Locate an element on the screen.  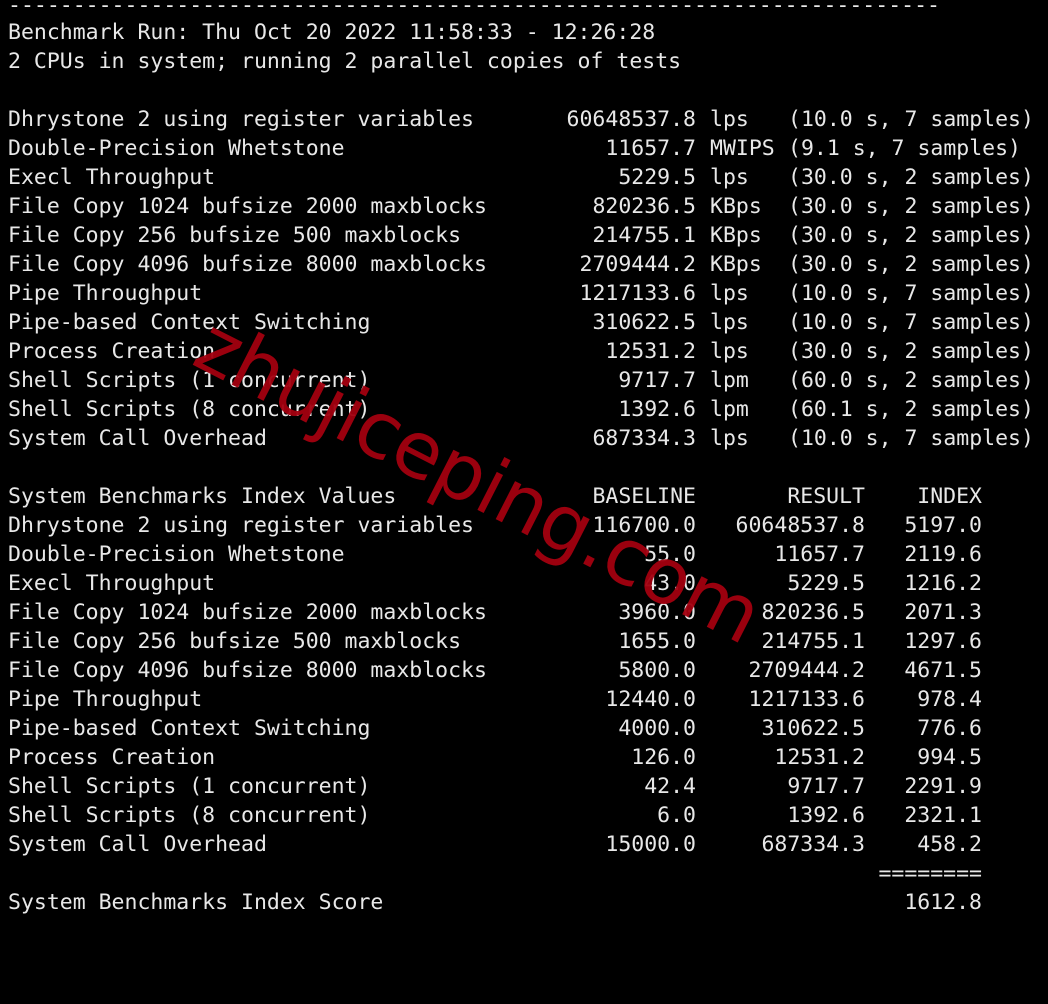
test-value: 2709444.2 is located at coordinates (638, 264).